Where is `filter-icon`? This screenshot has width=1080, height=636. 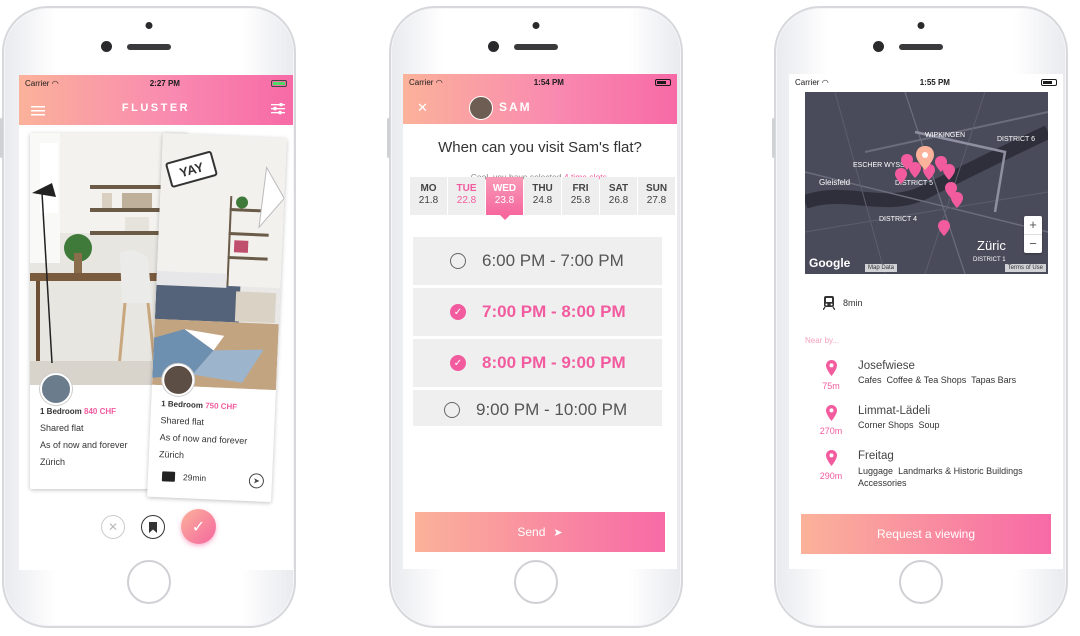 filter-icon is located at coordinates (278, 111).